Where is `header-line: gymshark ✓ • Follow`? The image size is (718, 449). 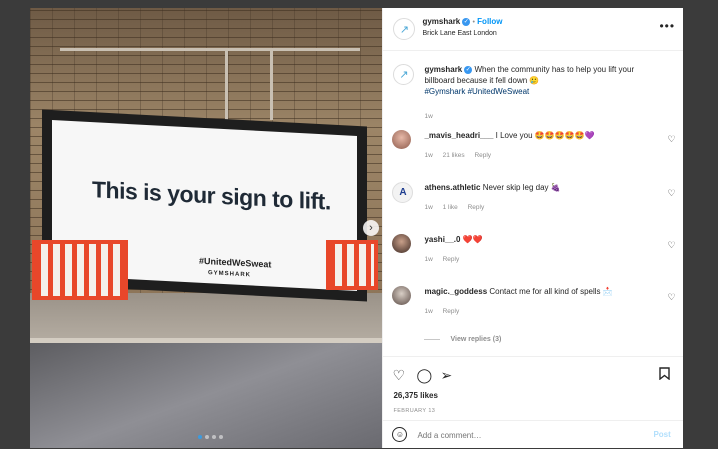
header-line: gymshark ✓ • Follow is located at coordinates (462, 21).